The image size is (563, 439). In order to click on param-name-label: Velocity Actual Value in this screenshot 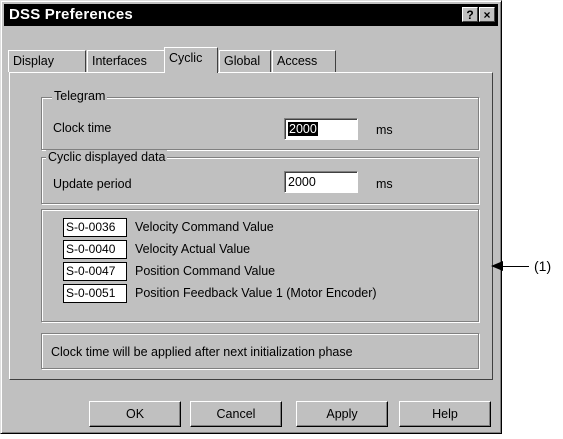, I will do `click(193, 249)`.